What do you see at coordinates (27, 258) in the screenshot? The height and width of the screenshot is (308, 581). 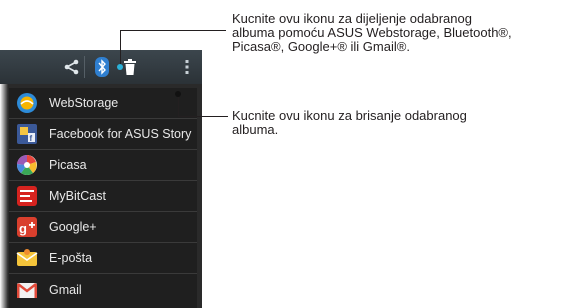 I see `email-icon` at bounding box center [27, 258].